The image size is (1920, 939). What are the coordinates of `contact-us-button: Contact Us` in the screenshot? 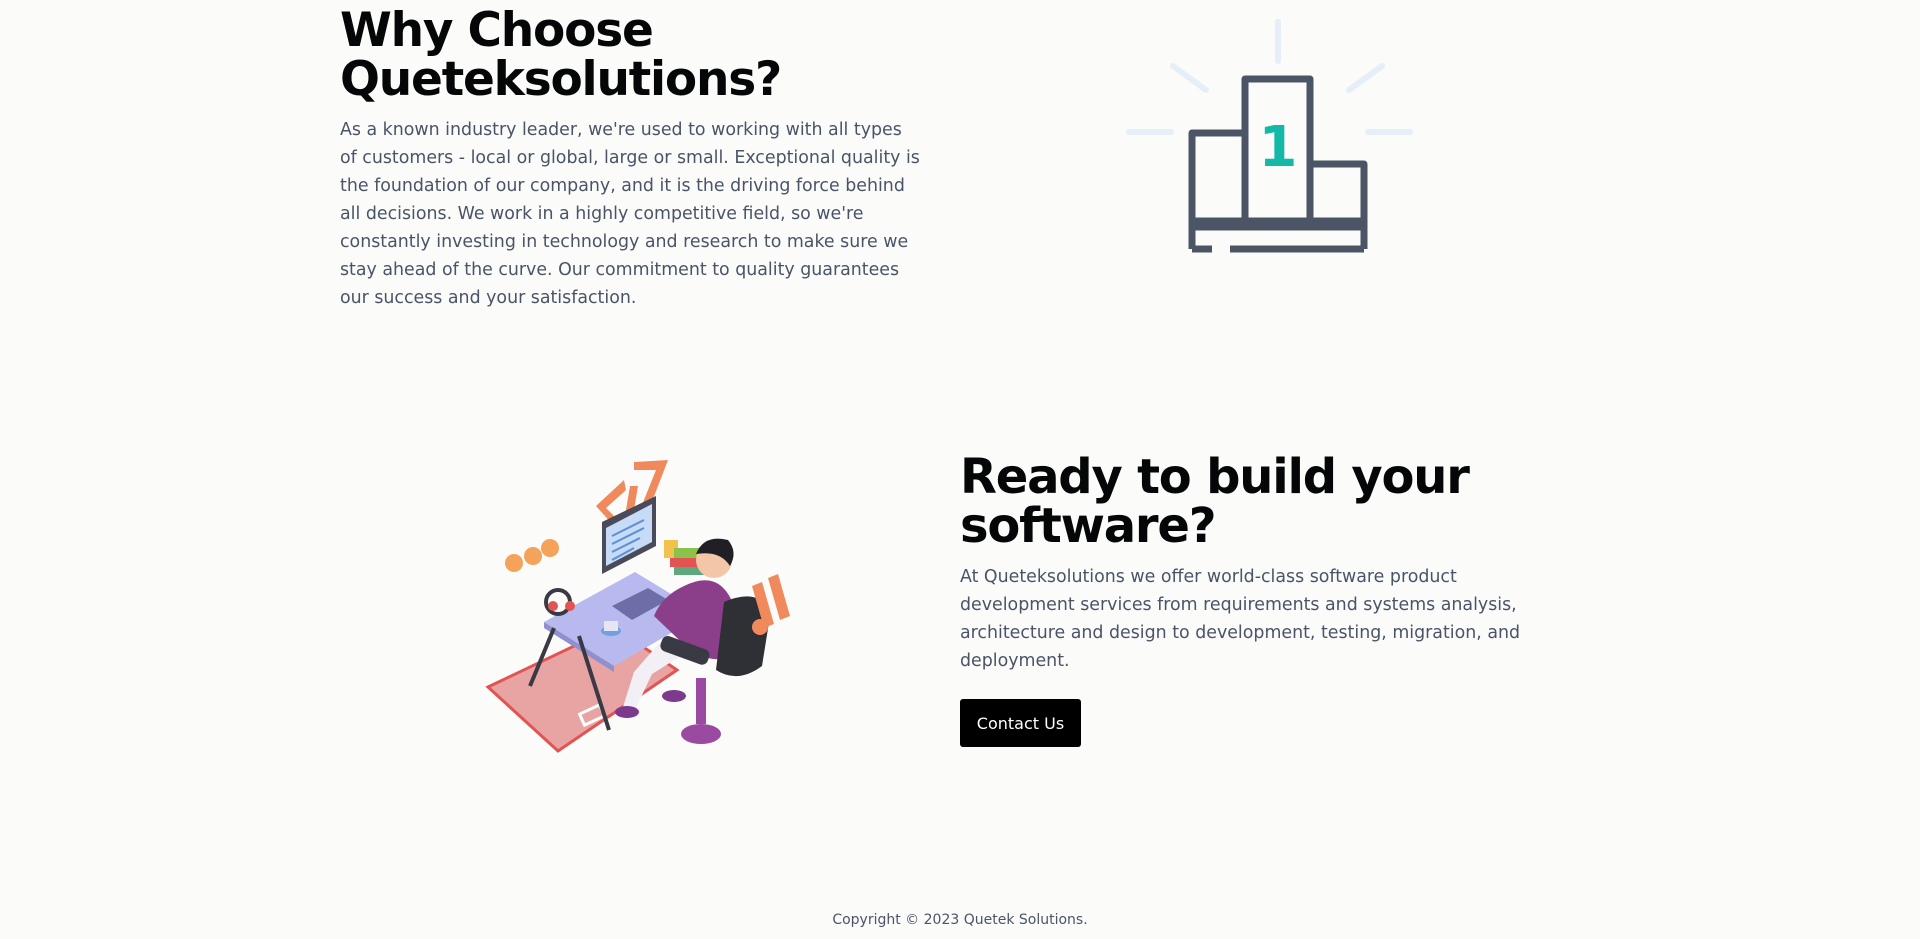 It's located at (1020, 723).